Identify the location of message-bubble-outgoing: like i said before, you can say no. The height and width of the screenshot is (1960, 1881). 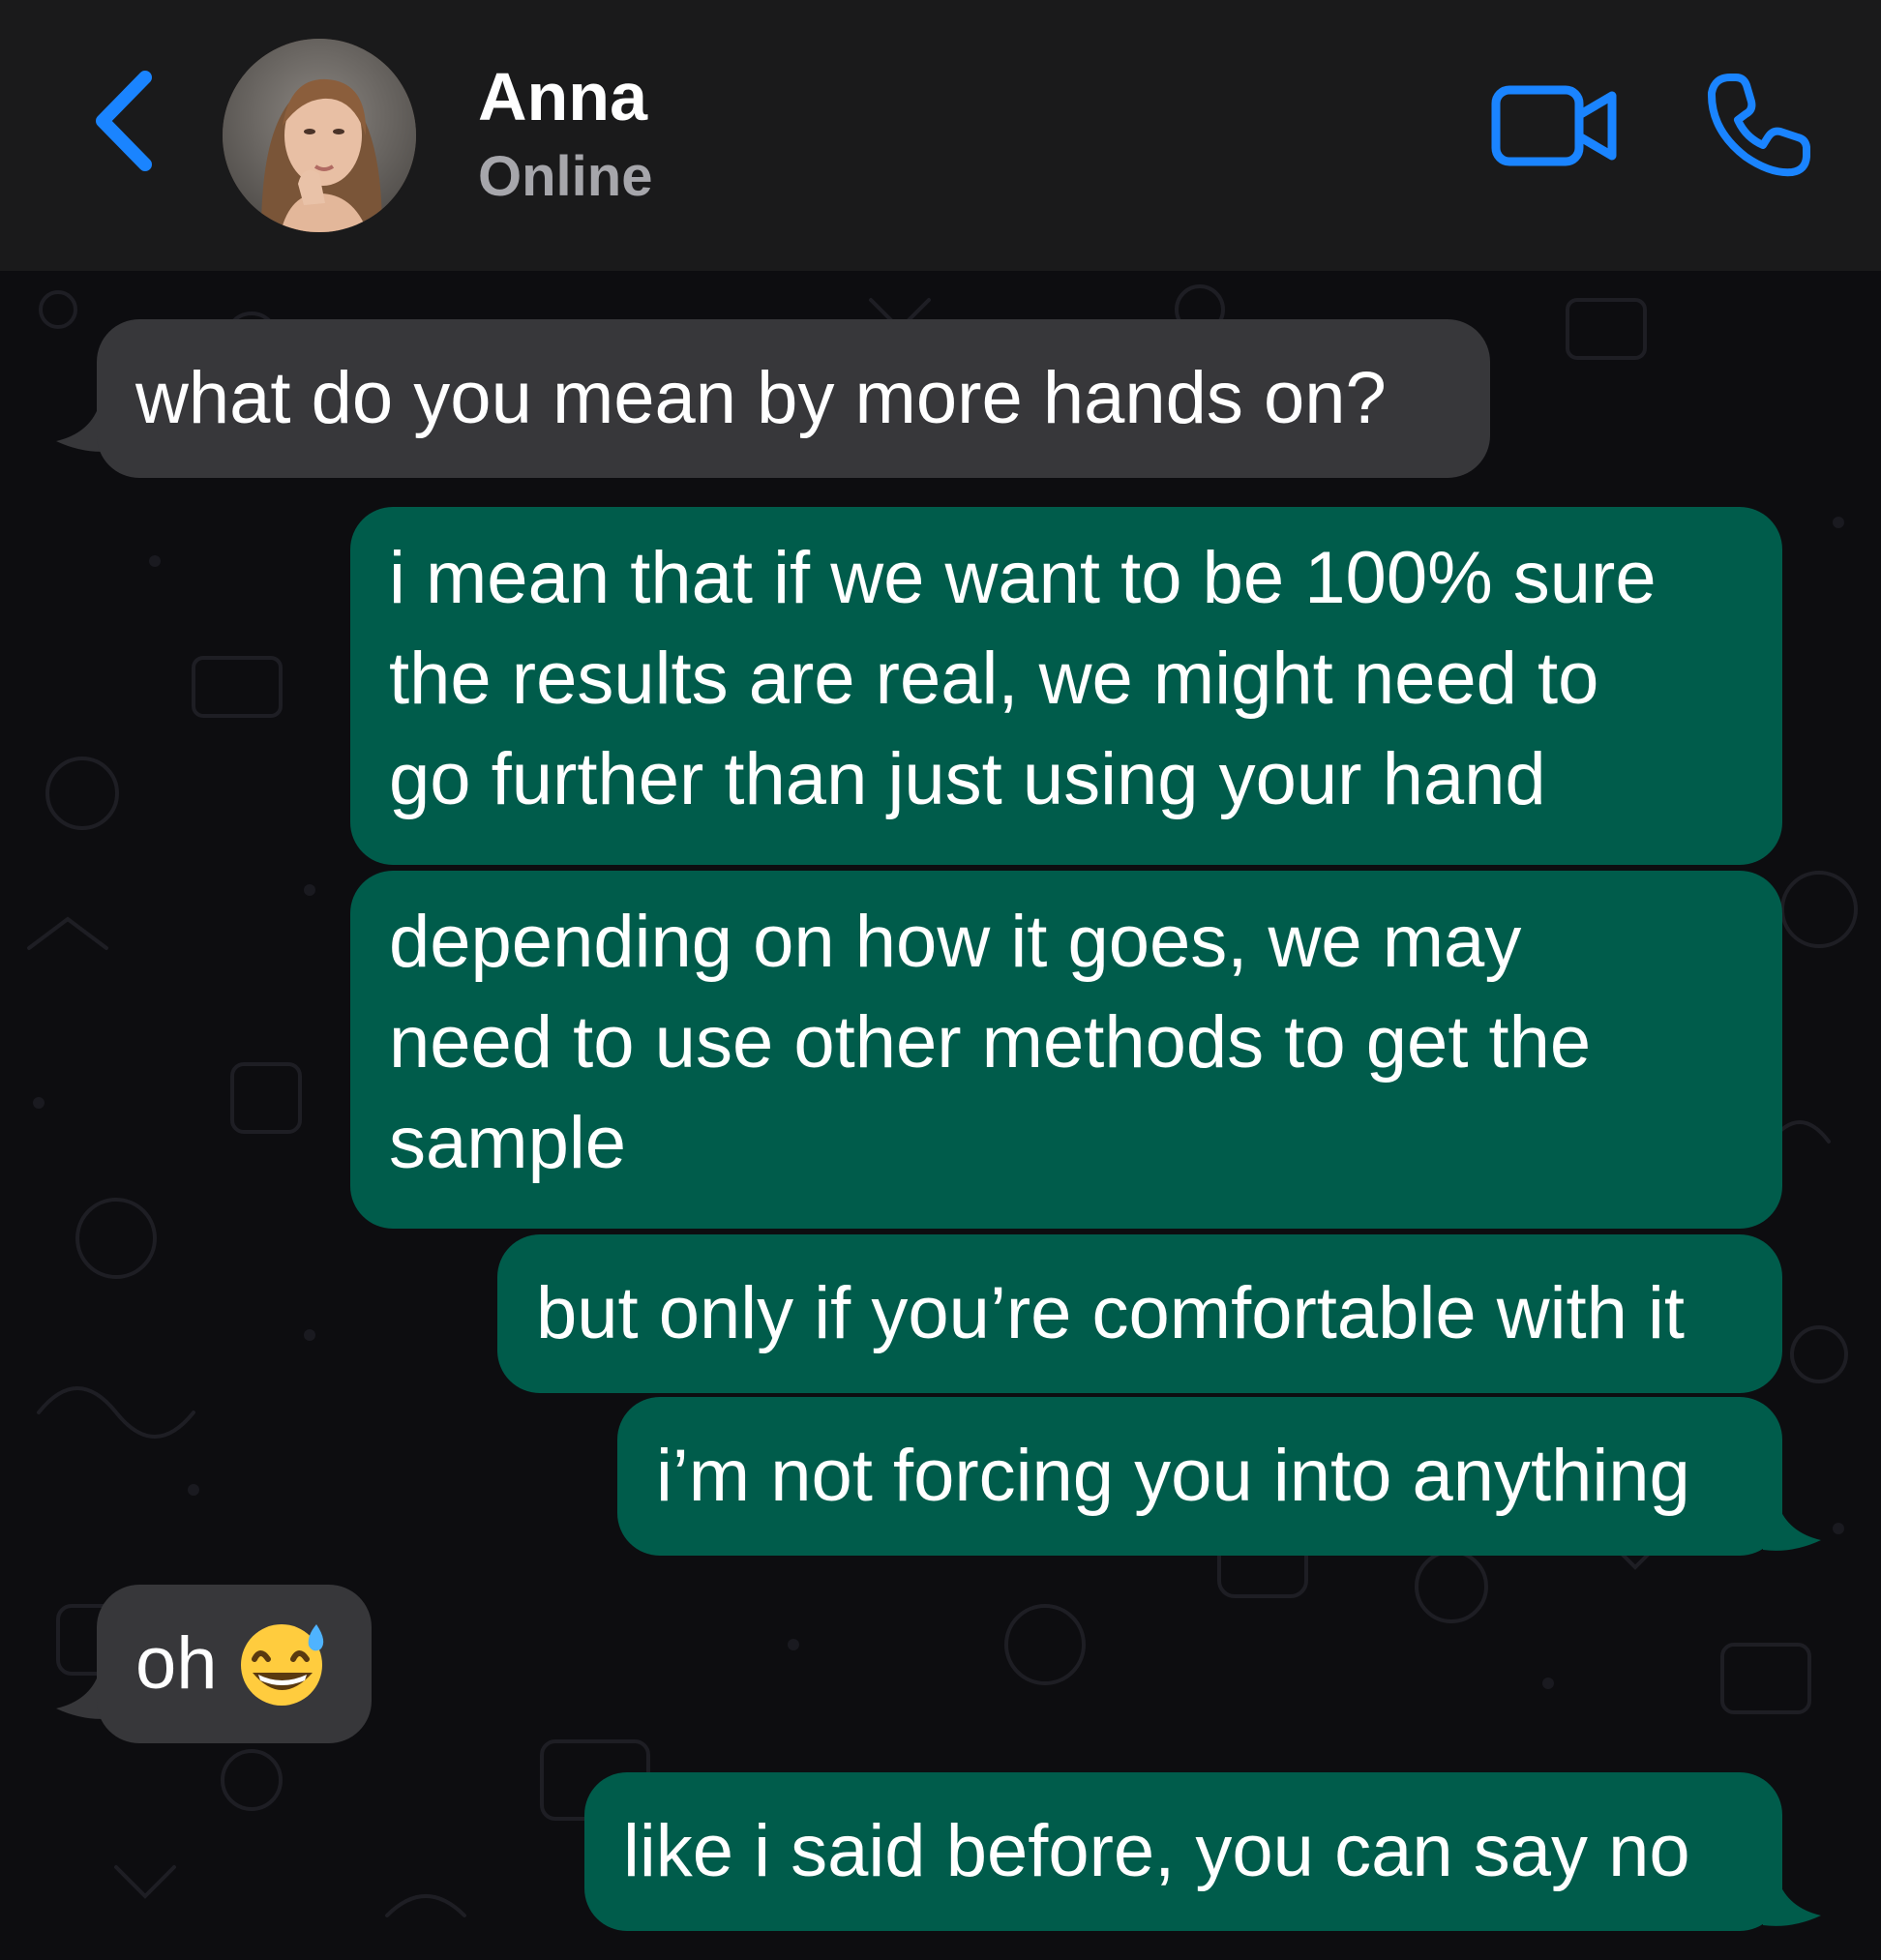
(1183, 1852).